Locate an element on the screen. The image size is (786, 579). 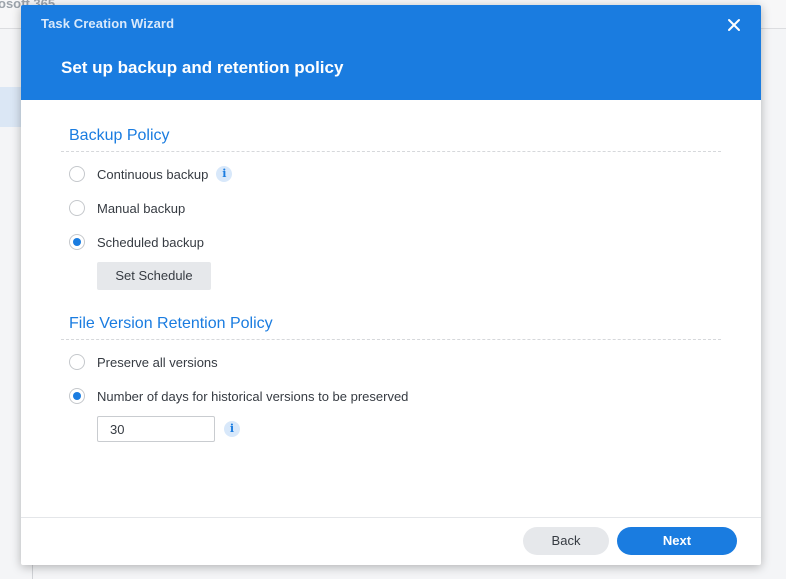
background-sidebar-item is located at coordinates (11, 107).